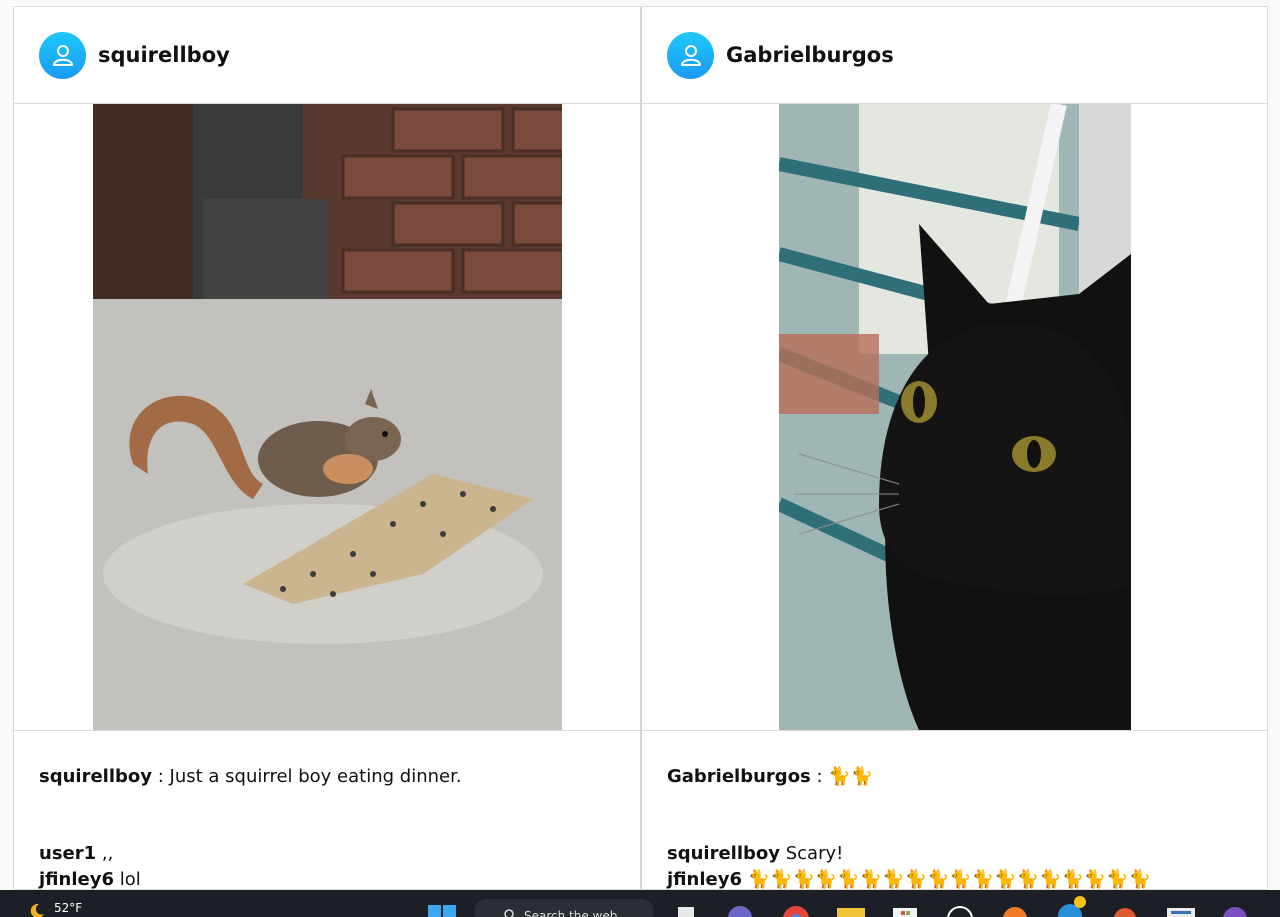 Image resolution: width=1280 pixels, height=917 pixels. Describe the element at coordinates (1071, 906) in the screenshot. I see `edge-icon` at that location.